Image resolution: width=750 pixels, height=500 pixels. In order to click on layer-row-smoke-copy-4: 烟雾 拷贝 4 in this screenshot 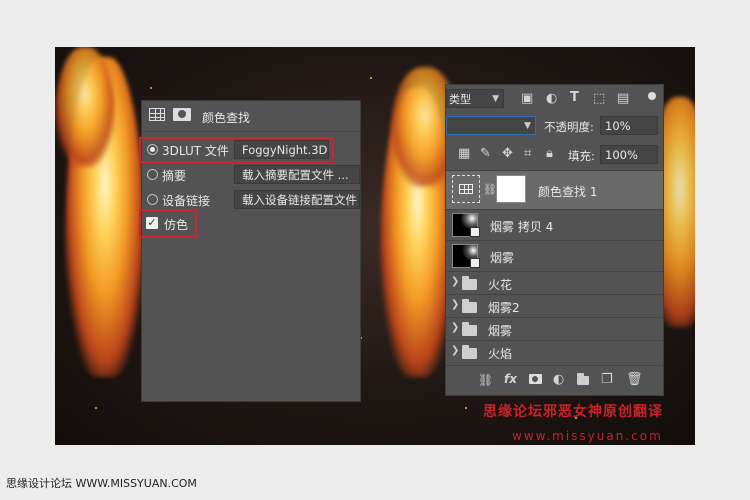, I will do `click(554, 224)`.